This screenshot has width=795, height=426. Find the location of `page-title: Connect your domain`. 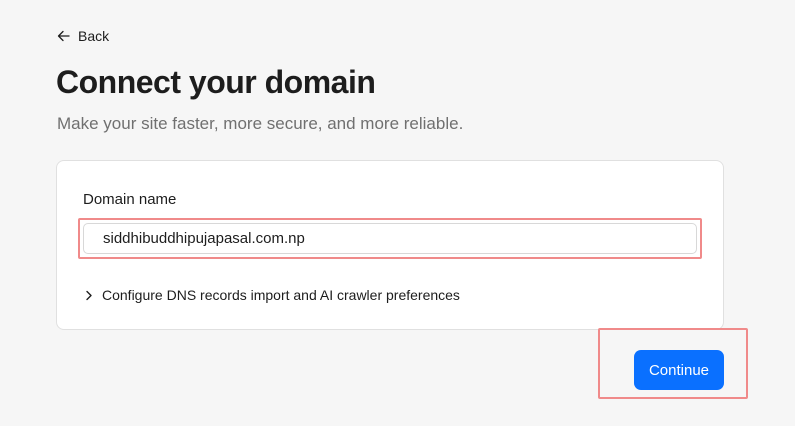

page-title: Connect your domain is located at coordinates (216, 82).